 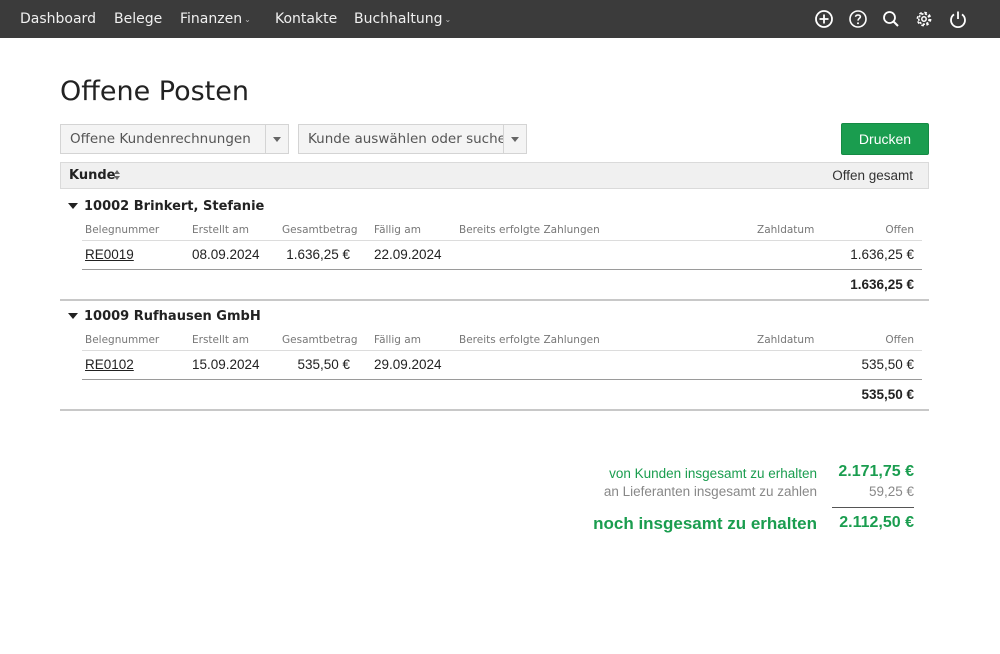 What do you see at coordinates (713, 473) in the screenshot?
I see `summary-receive-label: von Kunden insgesamt zu erhalten` at bounding box center [713, 473].